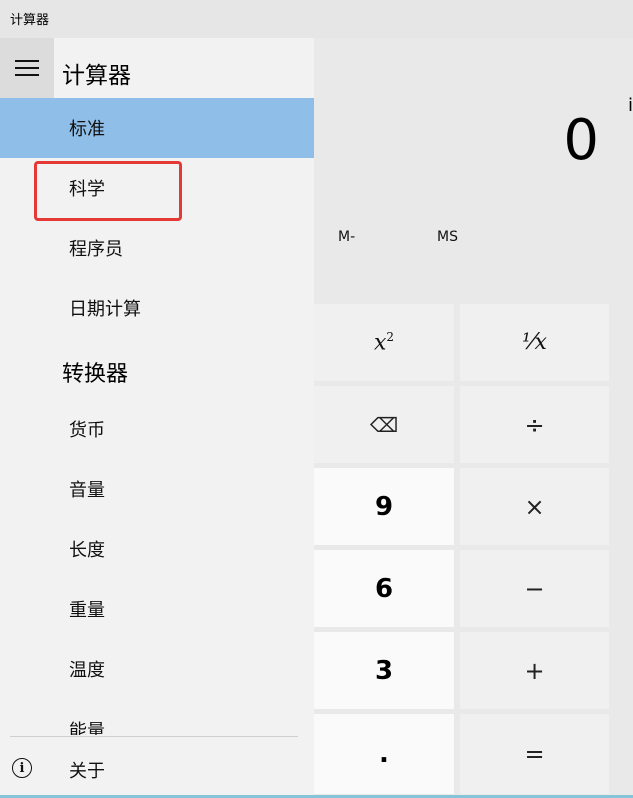 Image resolution: width=633 pixels, height=798 pixels. I want to click on reciprocal-button: ⅟x, so click(534, 342).